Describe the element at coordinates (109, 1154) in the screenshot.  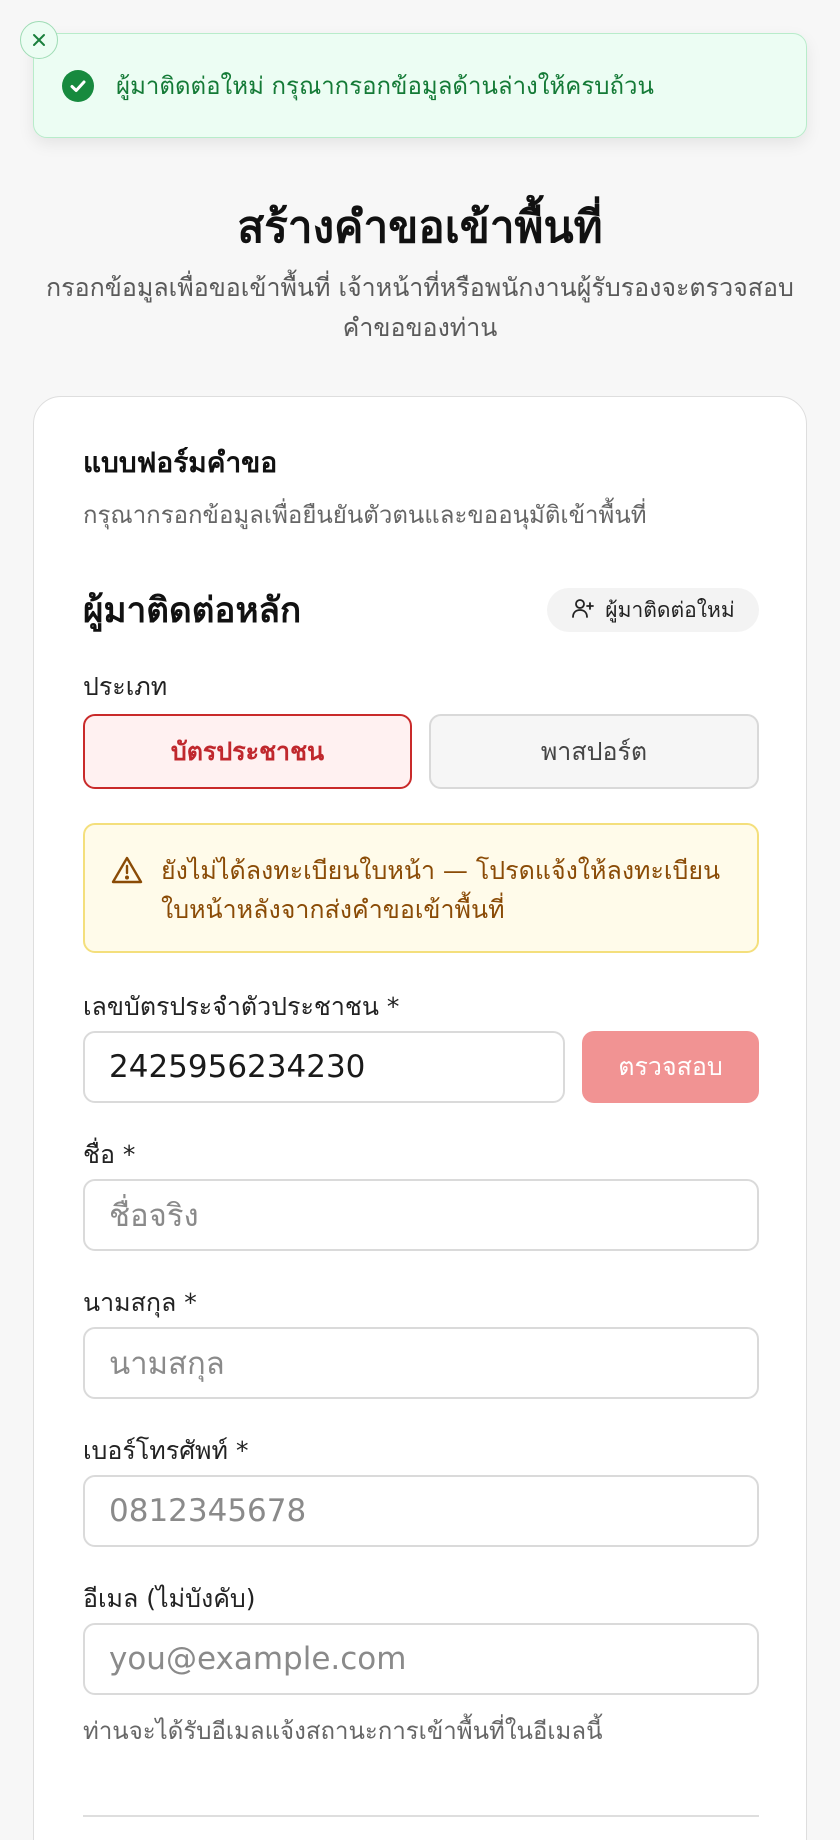
I see `first-name-label: ชื่อ *` at that location.